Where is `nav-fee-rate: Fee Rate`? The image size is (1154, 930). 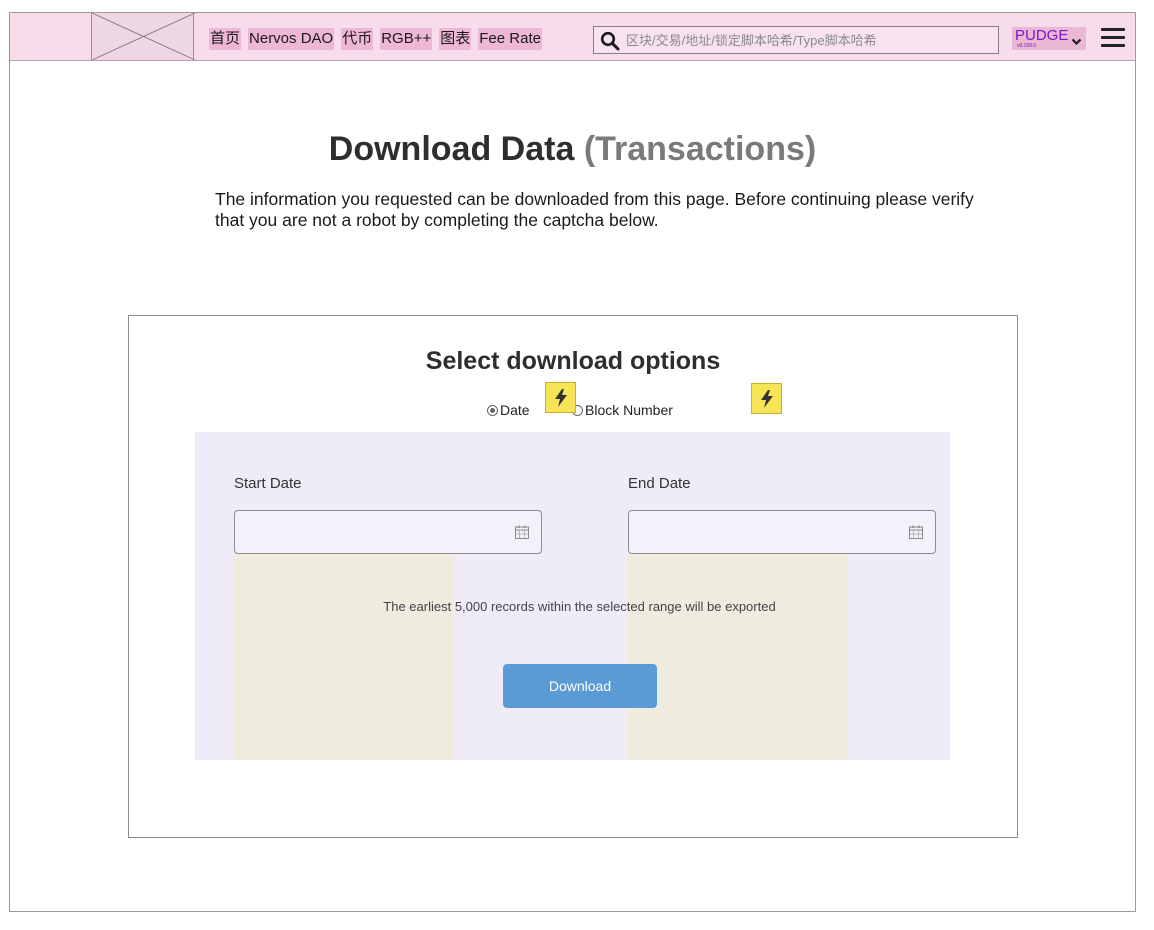 nav-fee-rate: Fee Rate is located at coordinates (510, 39).